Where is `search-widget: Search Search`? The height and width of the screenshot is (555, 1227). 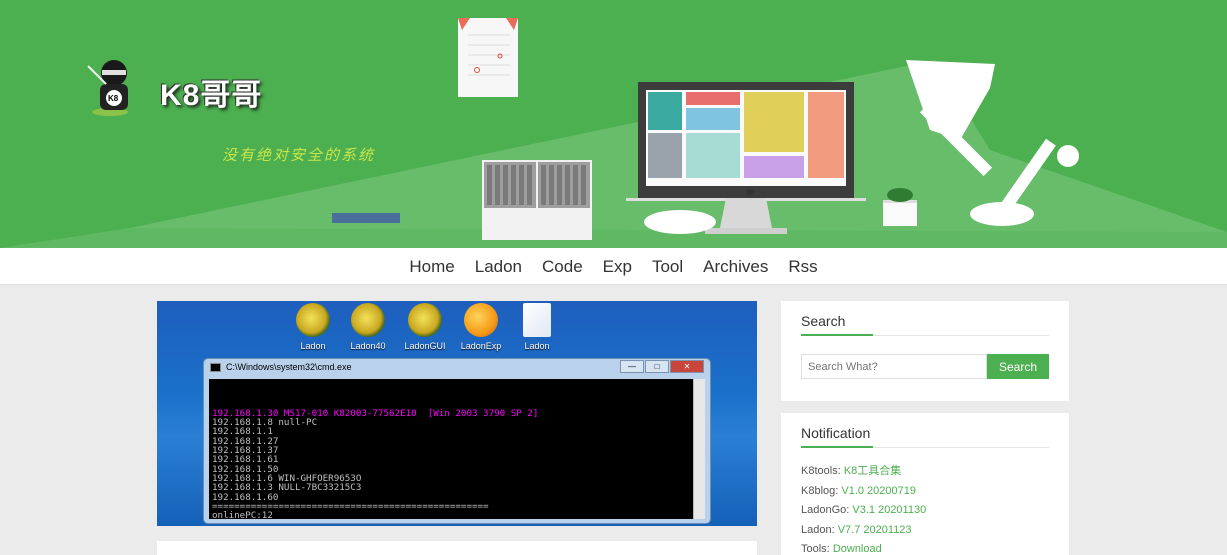
search-widget: Search Search is located at coordinates (925, 351).